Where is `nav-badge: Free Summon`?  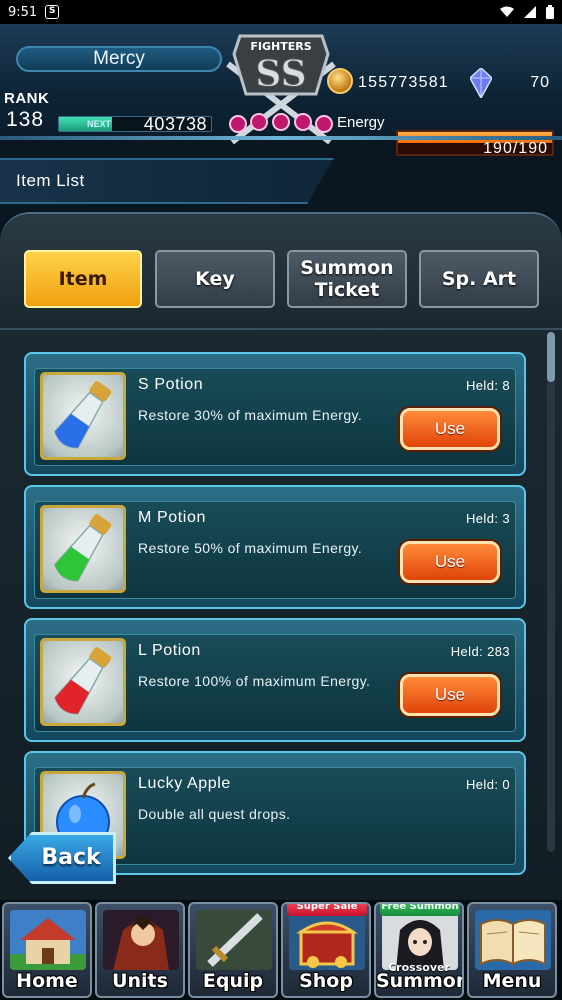 nav-badge: Free Summon is located at coordinates (420, 910).